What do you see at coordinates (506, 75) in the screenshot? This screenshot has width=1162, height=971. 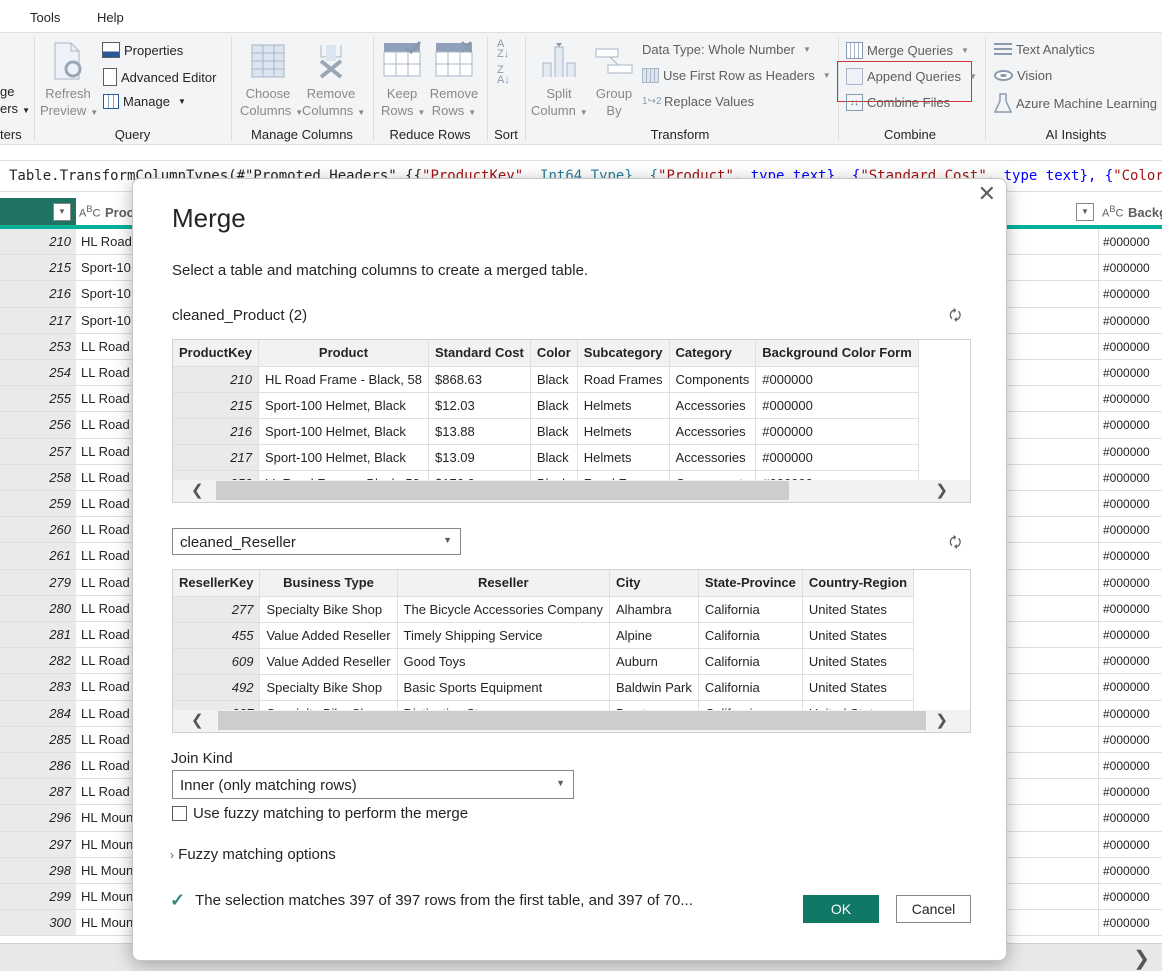 I see `sort-descending-button: Z A↓` at bounding box center [506, 75].